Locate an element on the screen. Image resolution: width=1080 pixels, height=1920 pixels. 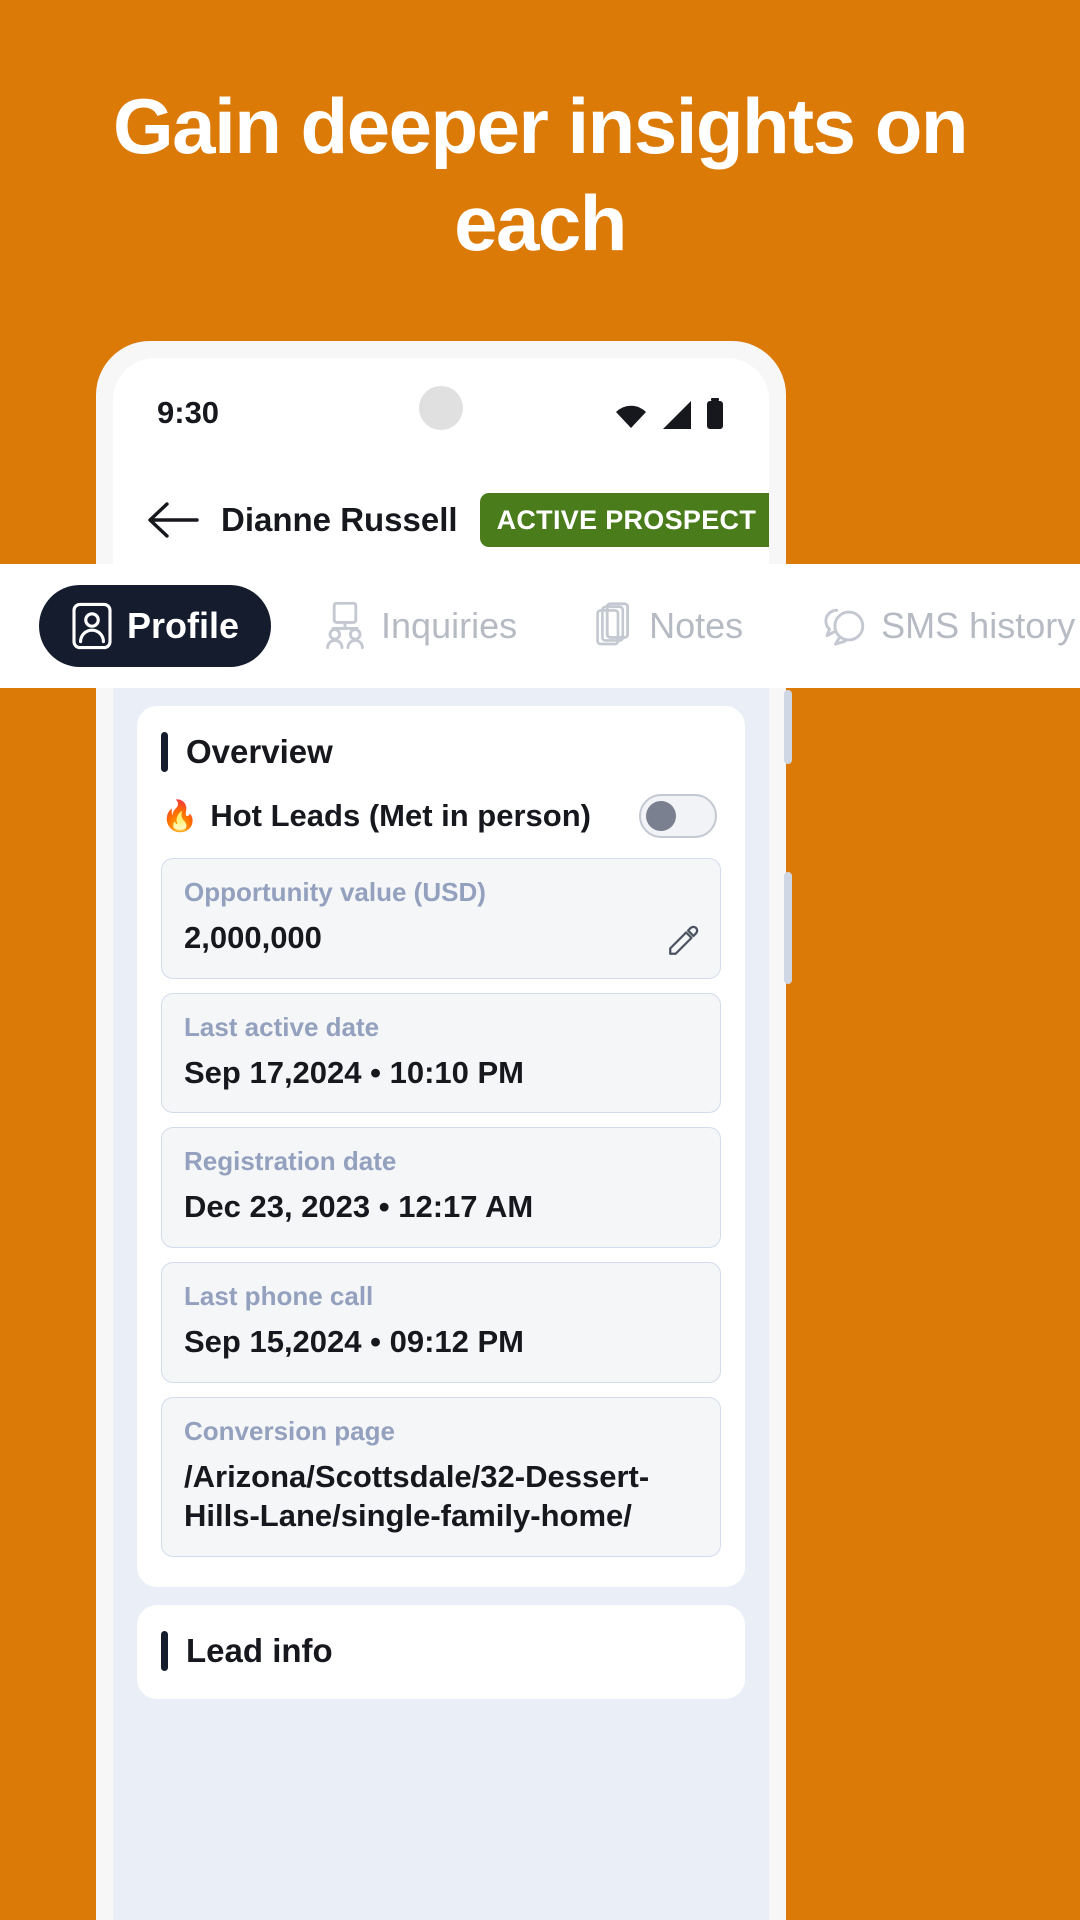
tab-sms-history: SMS history is located at coordinates (937, 626).